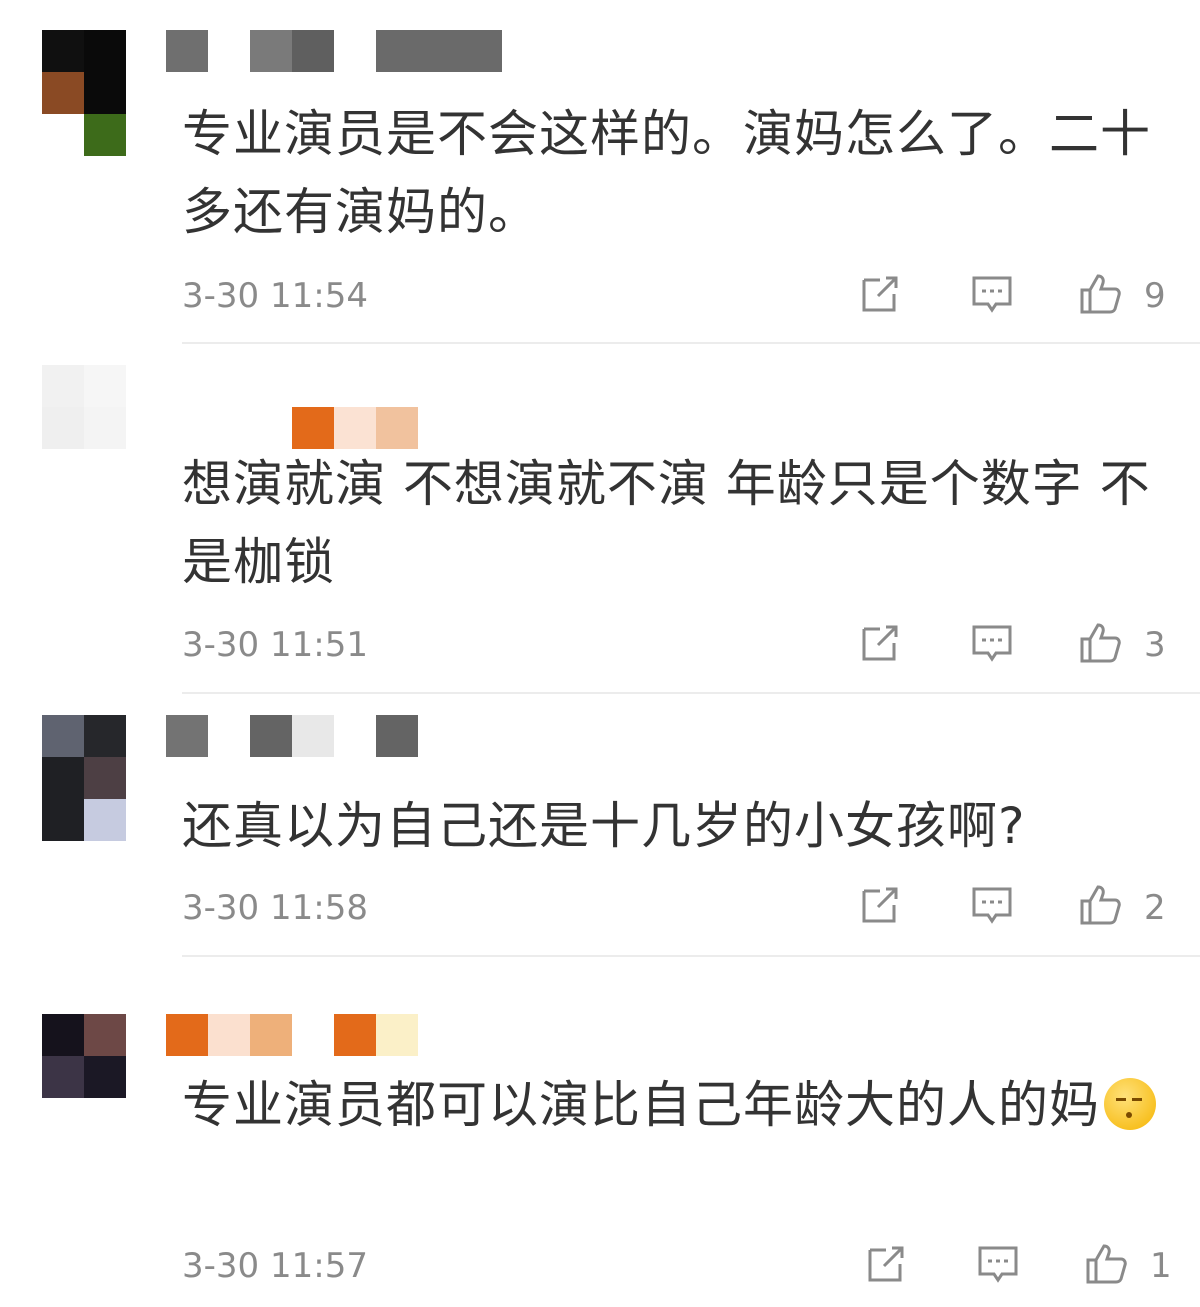  I want to click on comment-text: 专业演员是不会这样的。演妈怎么了。二十多还有演妈的。, so click(666, 173).